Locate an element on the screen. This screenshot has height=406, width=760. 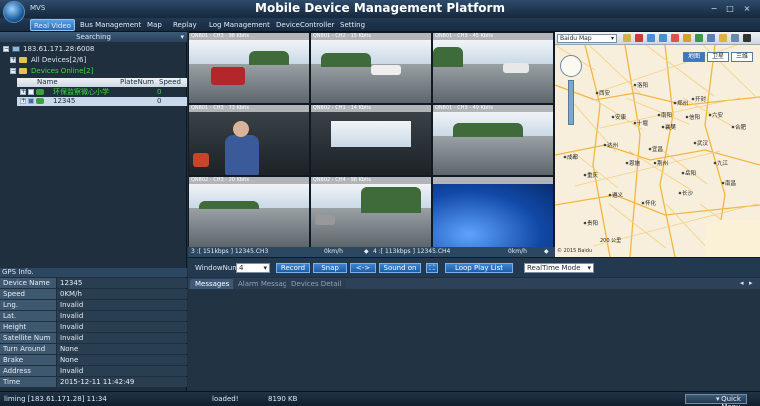
close-button: × is located at coordinates (747, 8).